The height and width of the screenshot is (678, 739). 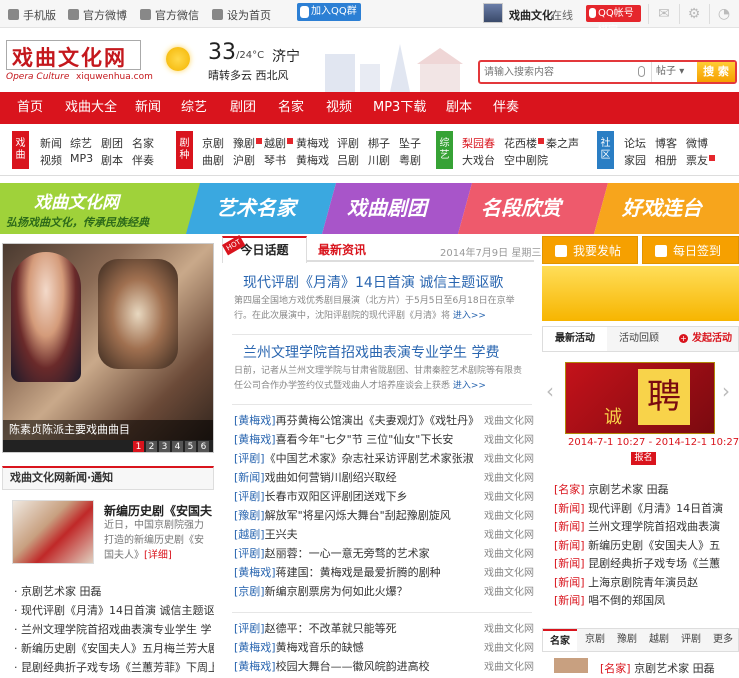 I want to click on list-item: [新闻] 上海京剧院青年演员赵, so click(x=646, y=583).